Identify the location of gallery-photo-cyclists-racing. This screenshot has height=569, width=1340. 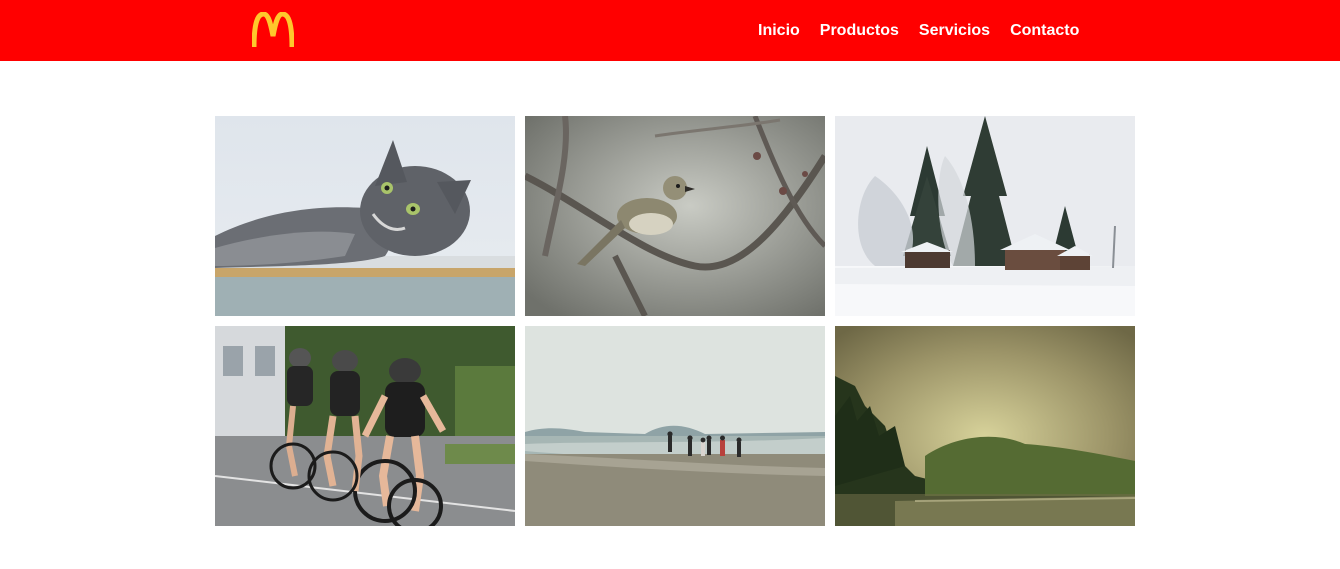
(365, 426).